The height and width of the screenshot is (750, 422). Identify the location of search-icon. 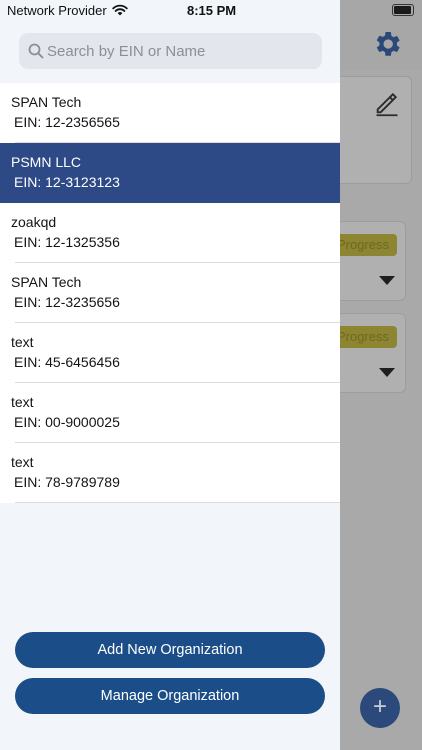
(36, 51).